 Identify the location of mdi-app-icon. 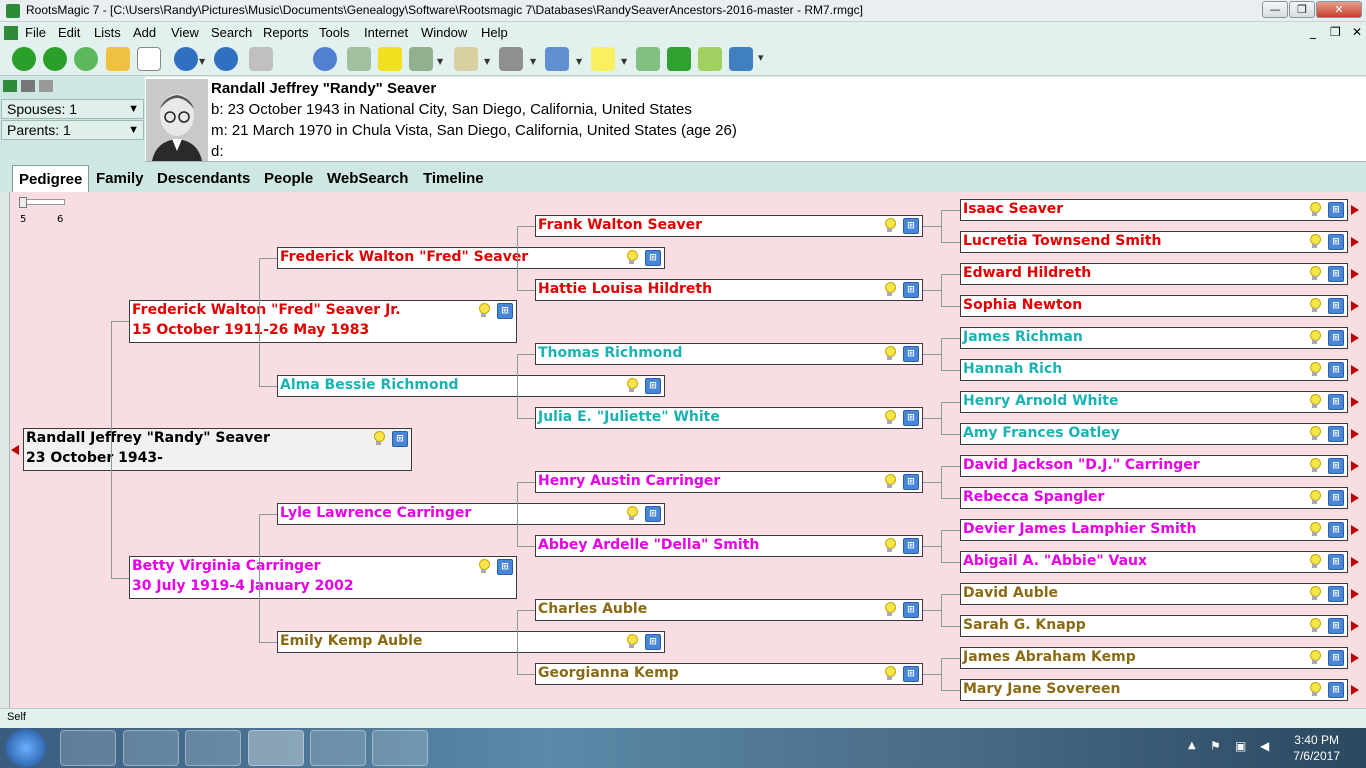
(11, 33).